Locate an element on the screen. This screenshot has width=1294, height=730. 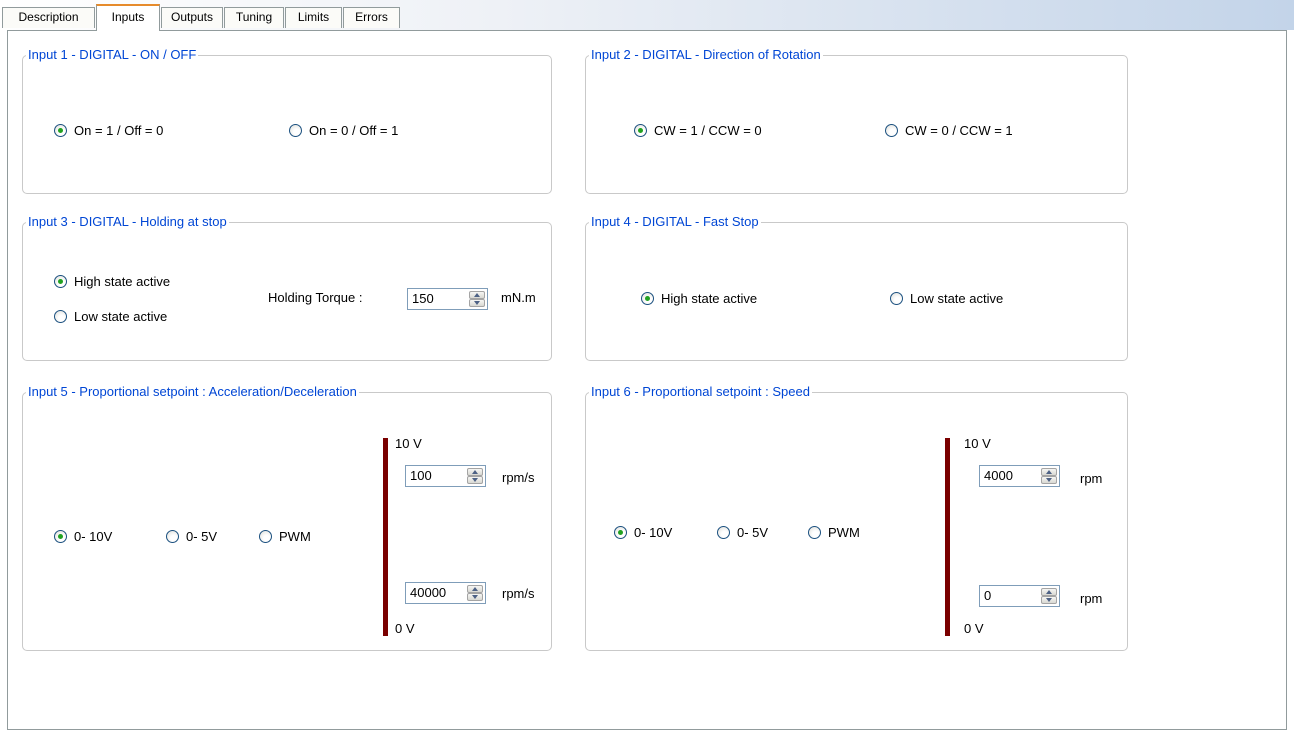
input6-top-voltage: 10 V is located at coordinates (977, 443).